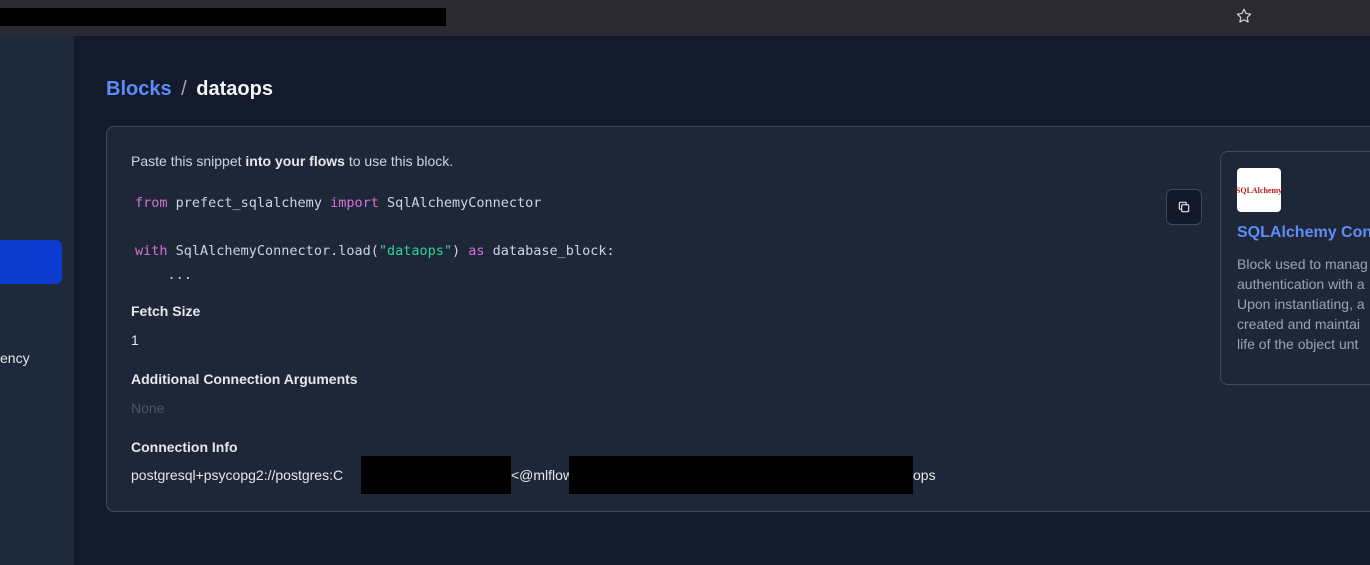  What do you see at coordinates (685, 18) in the screenshot?
I see `browser-toolbar` at bounding box center [685, 18].